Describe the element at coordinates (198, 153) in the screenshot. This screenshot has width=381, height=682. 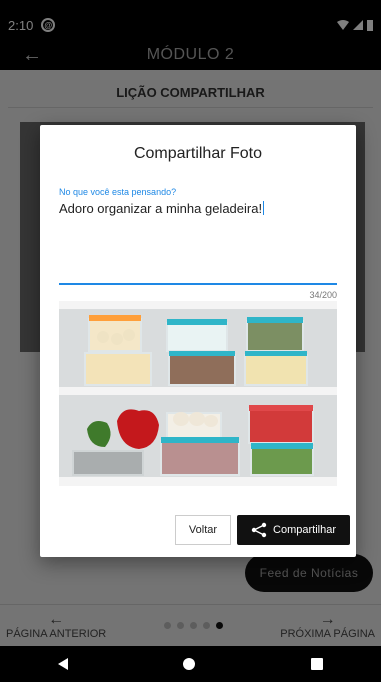
I see `dialog-title: Compartilhar Foto` at that location.